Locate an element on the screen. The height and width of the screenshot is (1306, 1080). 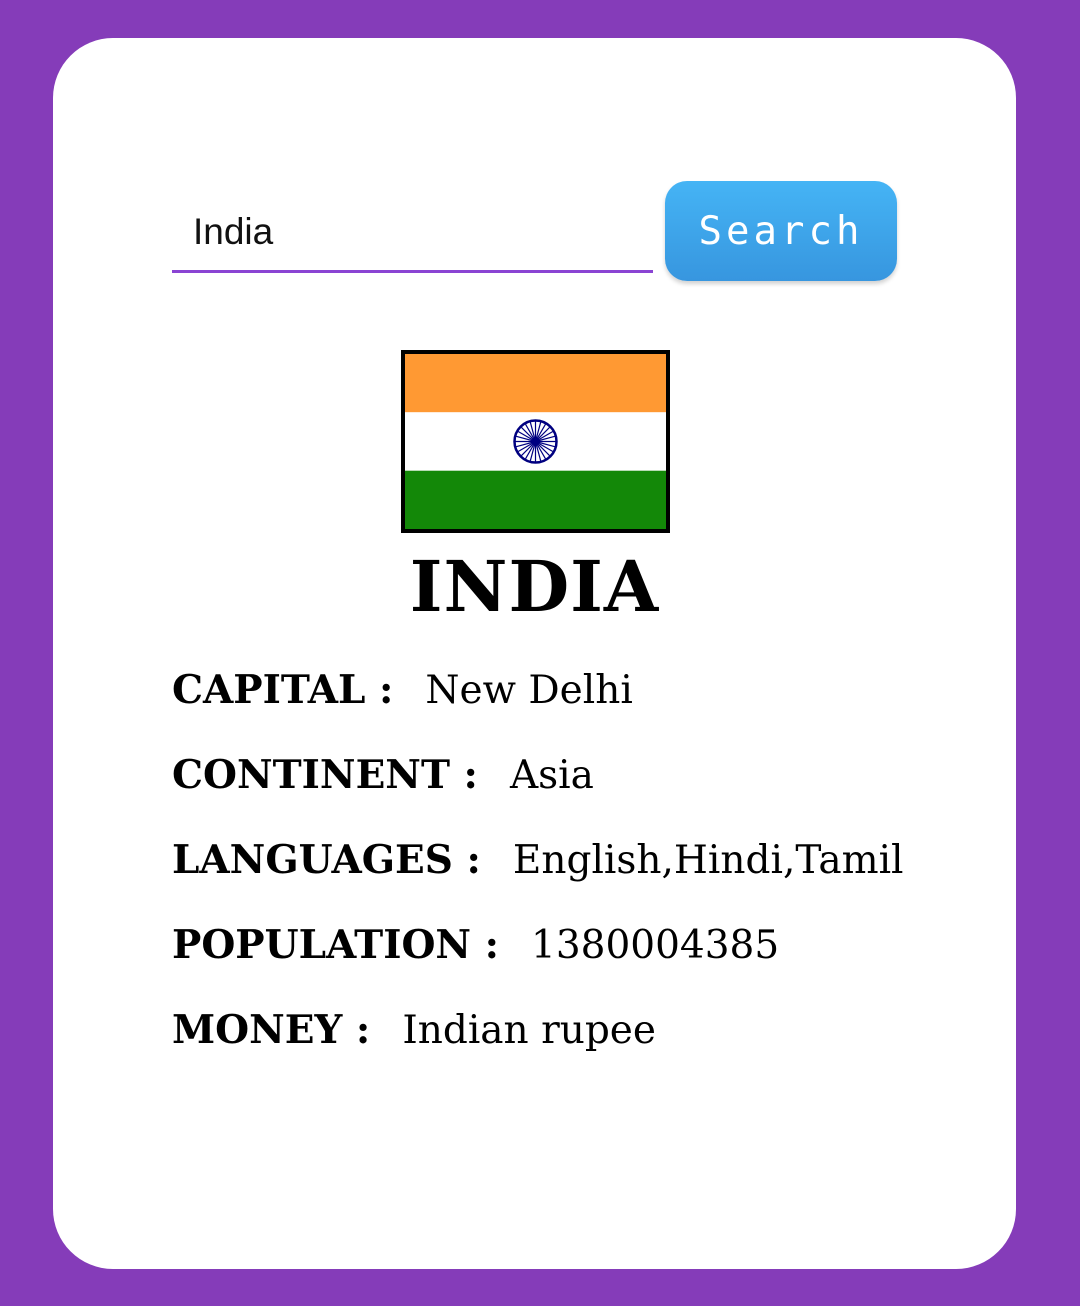
search-button: Search is located at coordinates (781, 231).